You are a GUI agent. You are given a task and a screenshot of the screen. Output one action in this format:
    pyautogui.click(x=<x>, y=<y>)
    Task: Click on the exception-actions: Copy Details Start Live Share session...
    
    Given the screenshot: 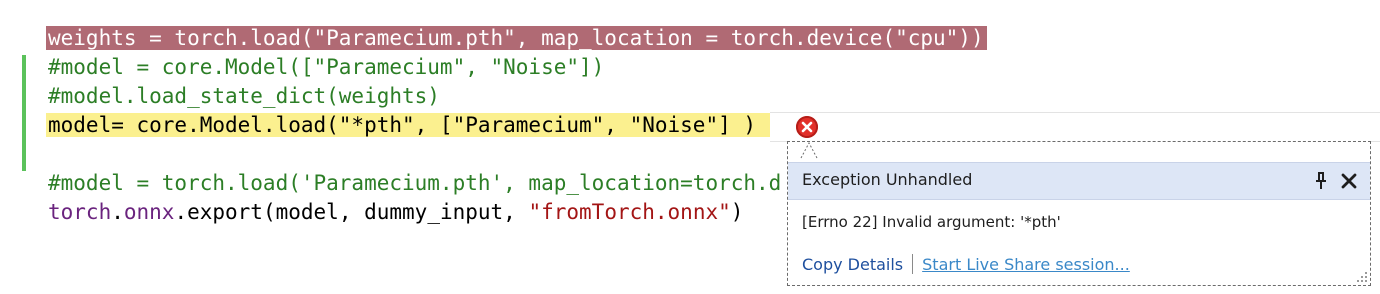 What is the action you would take?
    pyautogui.click(x=966, y=264)
    